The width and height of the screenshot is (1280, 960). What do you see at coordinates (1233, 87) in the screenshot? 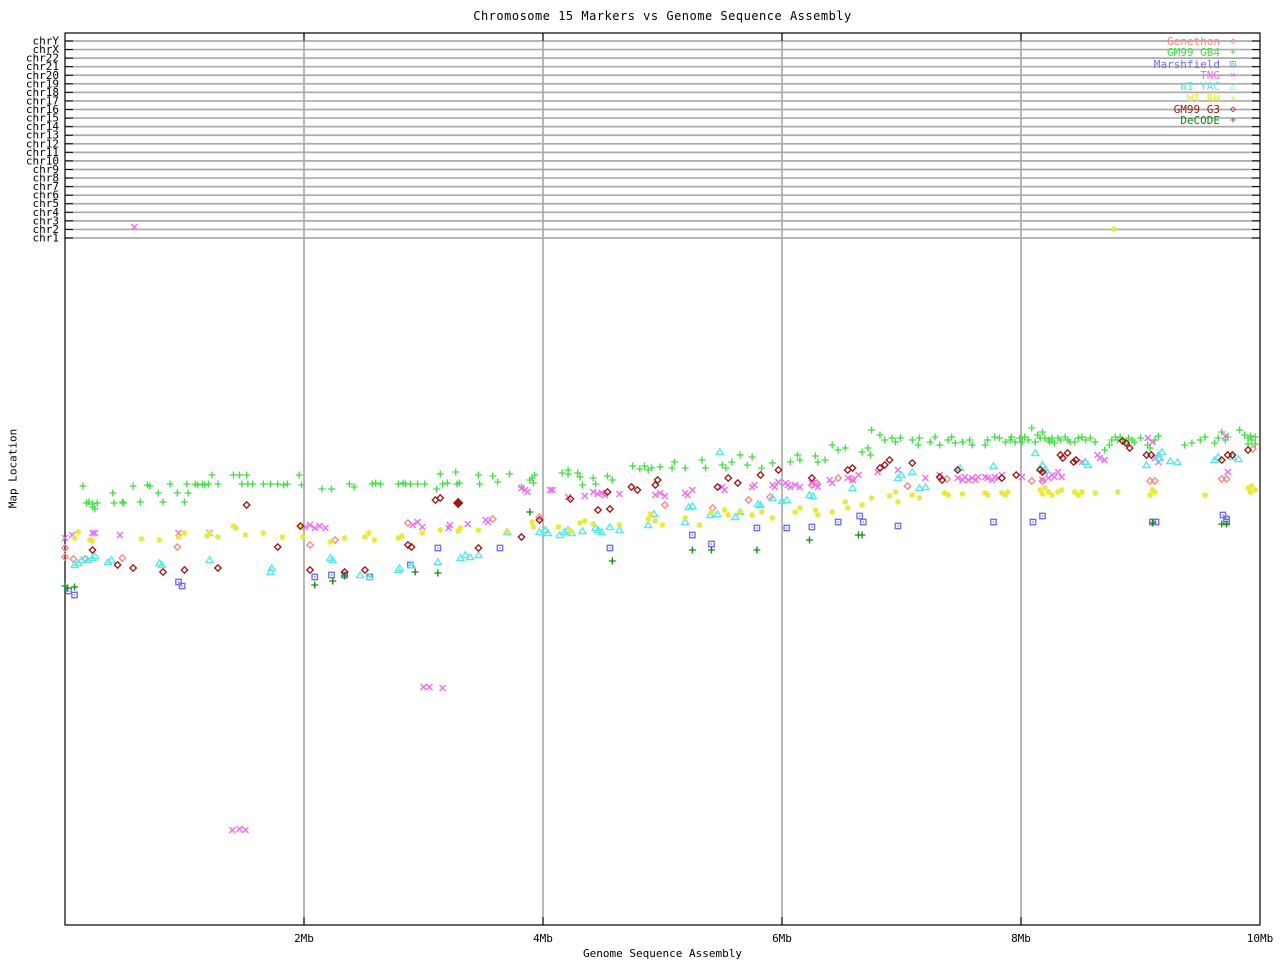
I see `triangle-icon: △` at bounding box center [1233, 87].